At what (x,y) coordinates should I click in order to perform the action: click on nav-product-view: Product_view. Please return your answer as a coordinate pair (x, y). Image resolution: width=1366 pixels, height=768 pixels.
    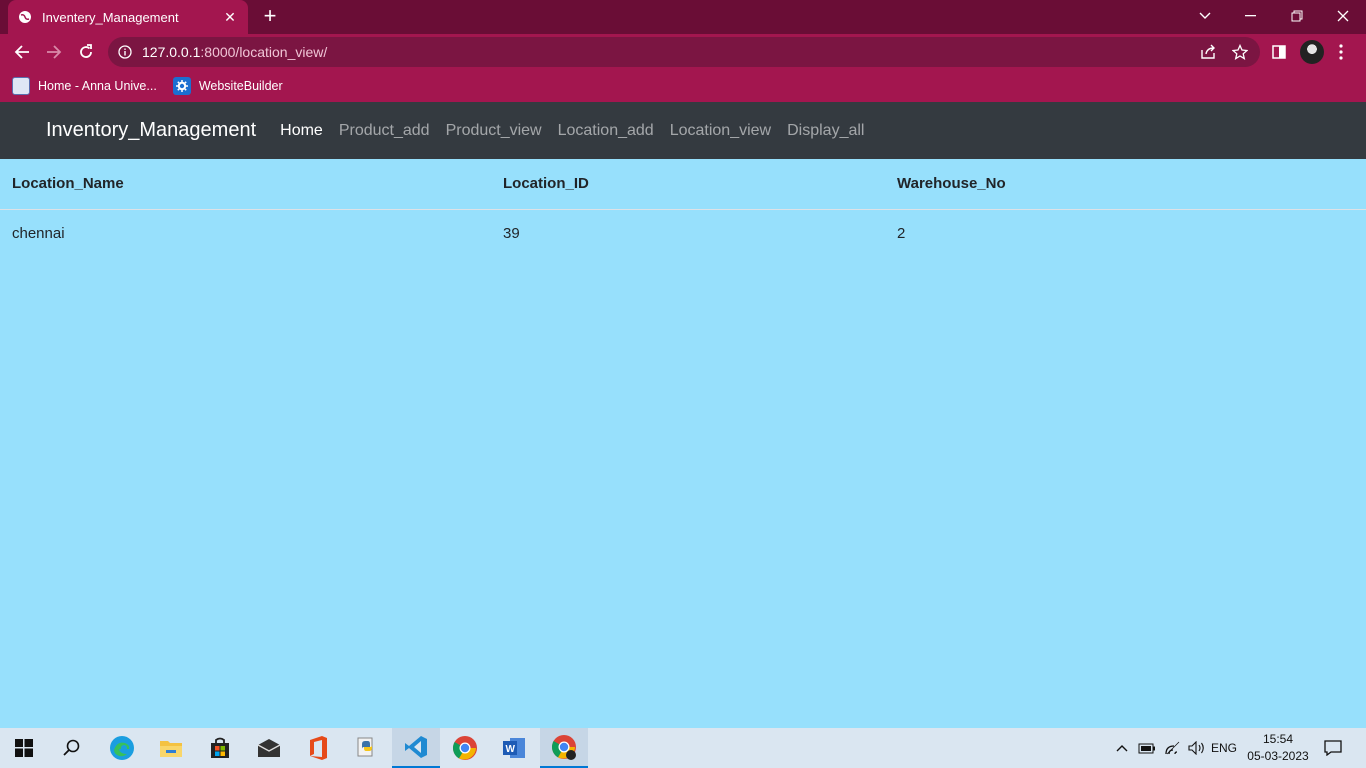
    Looking at the image, I should click on (494, 131).